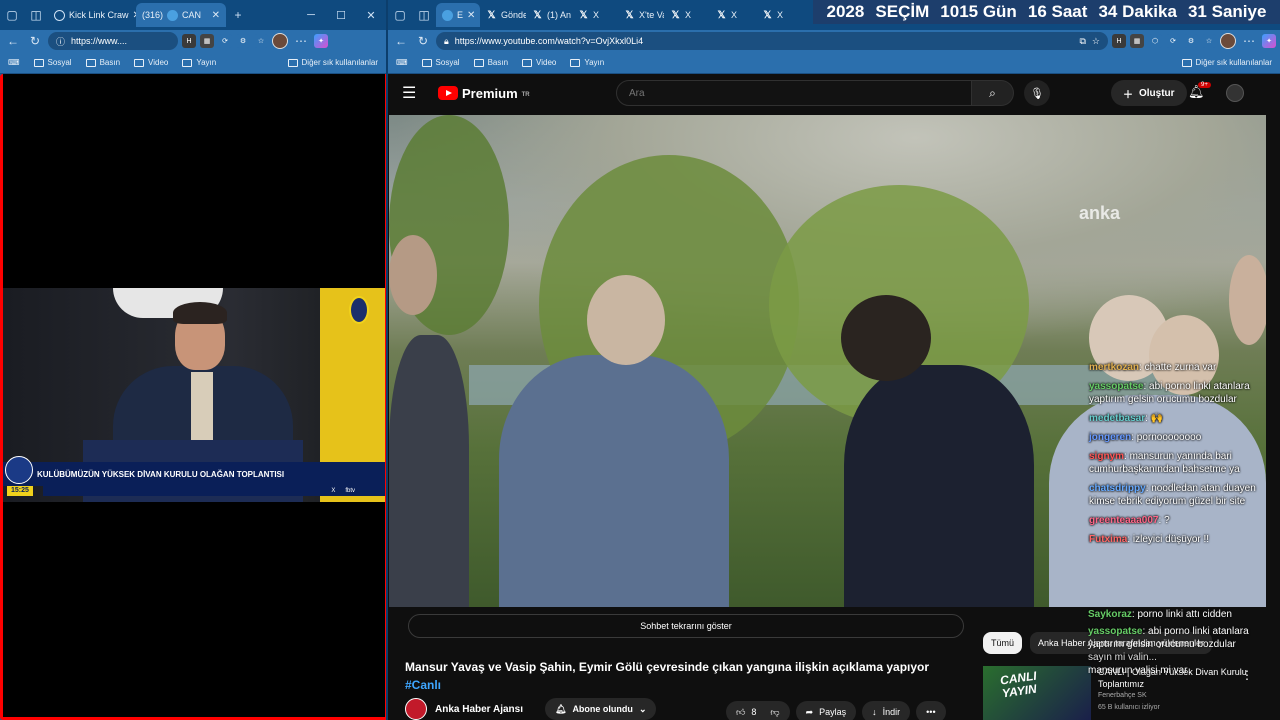 Image resolution: width=1280 pixels, height=720 pixels. I want to click on thumbs-down-icon: 👎︎, so click(774, 712).